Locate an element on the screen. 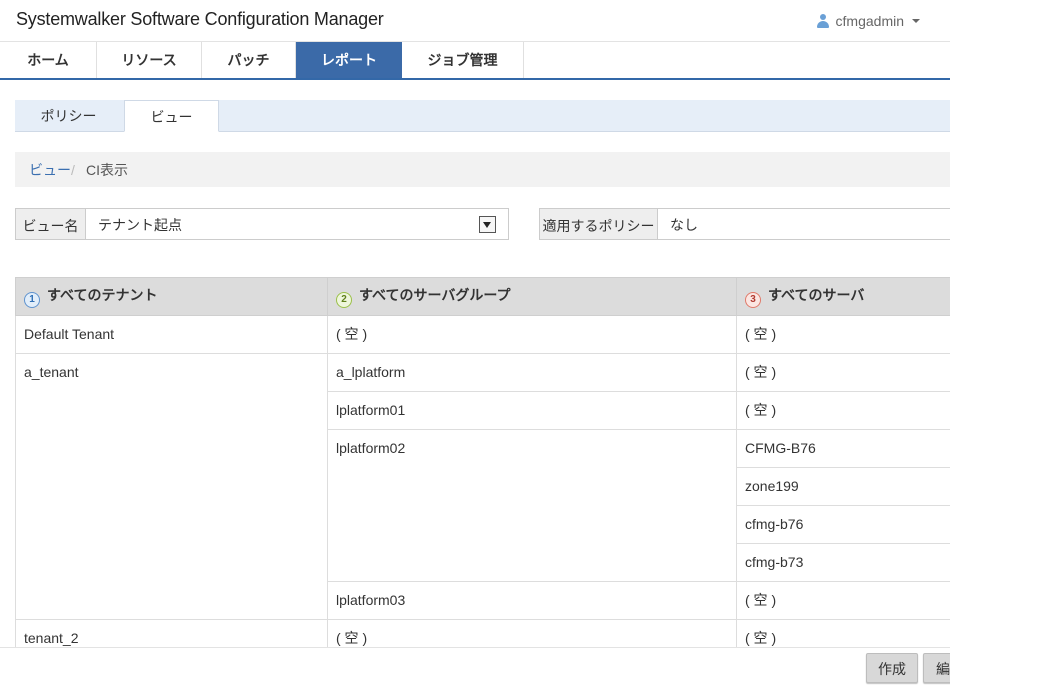 The height and width of the screenshot is (687, 1047). main-nav: ホーム リソース パッチ レポート ジョブ管理 is located at coordinates (475, 61).